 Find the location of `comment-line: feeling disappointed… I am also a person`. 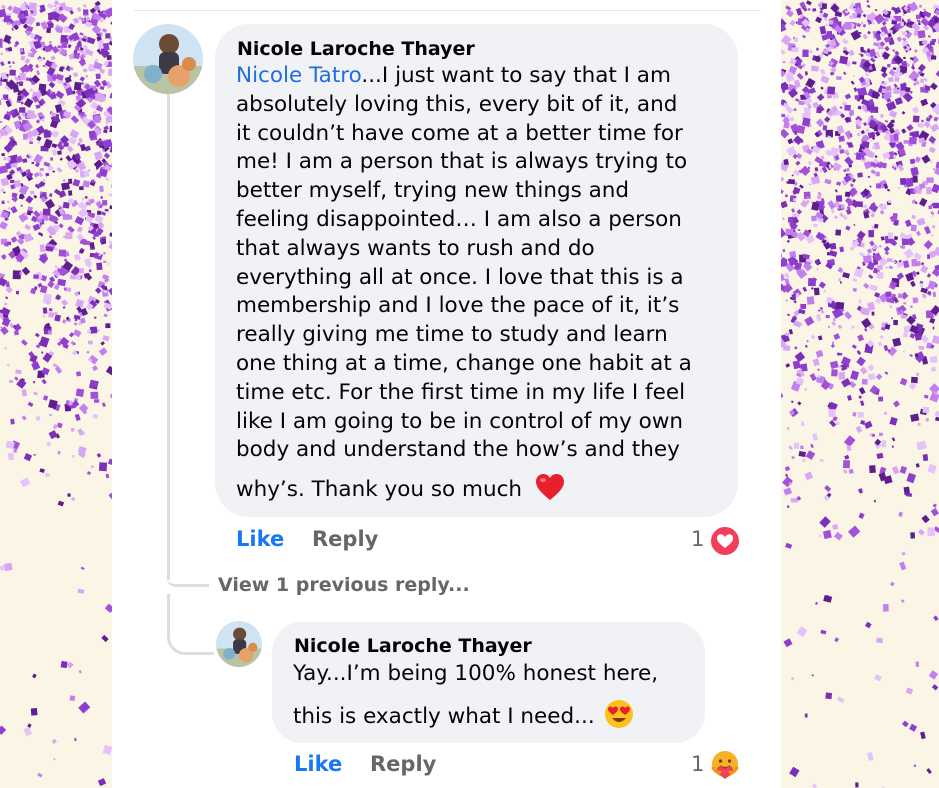

comment-line: feeling disappointed… I am also a person is located at coordinates (459, 219).